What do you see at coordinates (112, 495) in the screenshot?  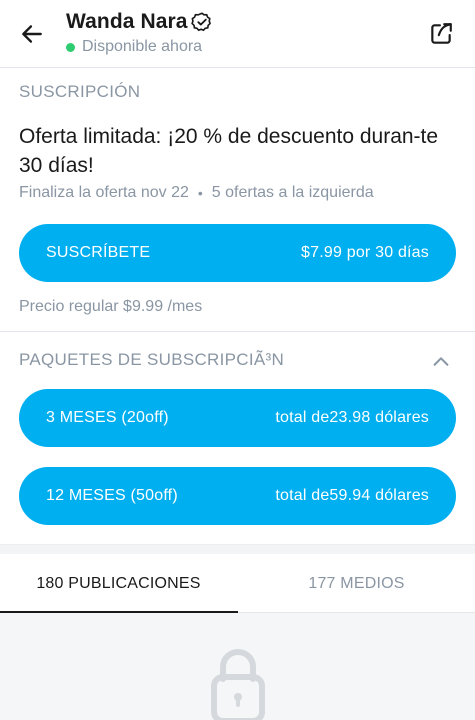 I see `bundle-label: 12 MESES (50off)` at bounding box center [112, 495].